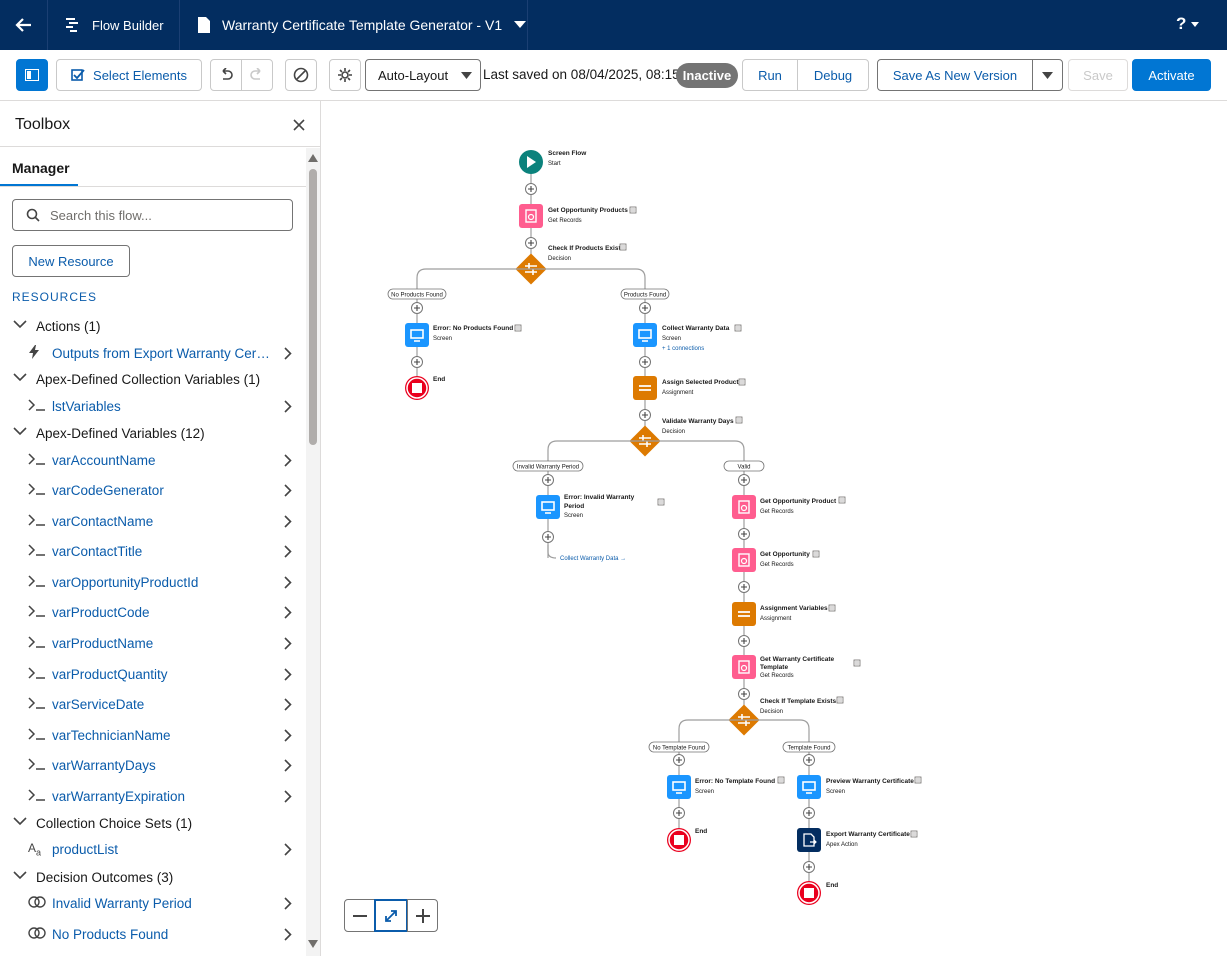  I want to click on resource-item: Invalid Warranty Period, so click(153, 903).